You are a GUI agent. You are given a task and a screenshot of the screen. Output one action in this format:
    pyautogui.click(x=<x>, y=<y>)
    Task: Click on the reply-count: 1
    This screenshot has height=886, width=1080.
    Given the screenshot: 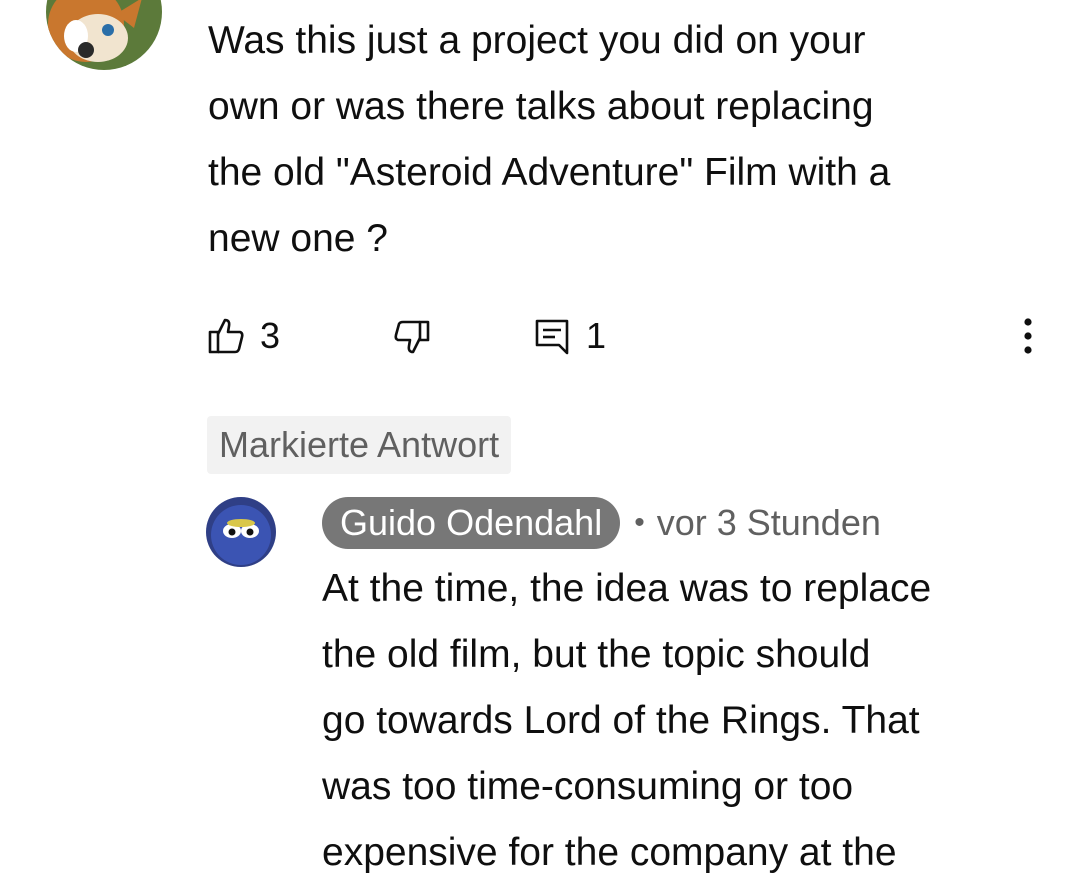 What is the action you would take?
    pyautogui.click(x=596, y=335)
    